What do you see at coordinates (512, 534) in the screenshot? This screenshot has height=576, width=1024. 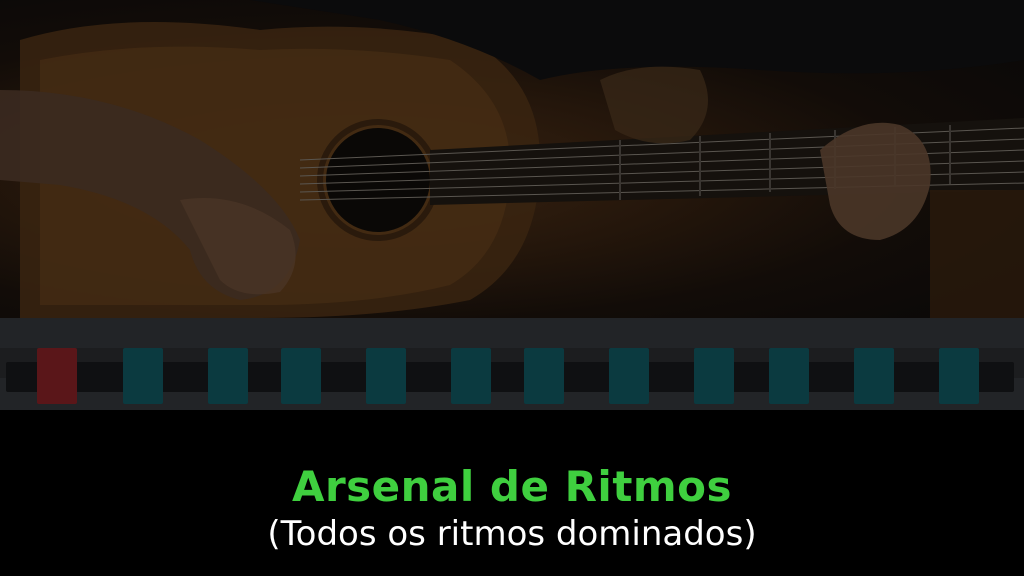 I see `video-subtitle: (Todos os ritmos dominados)` at bounding box center [512, 534].